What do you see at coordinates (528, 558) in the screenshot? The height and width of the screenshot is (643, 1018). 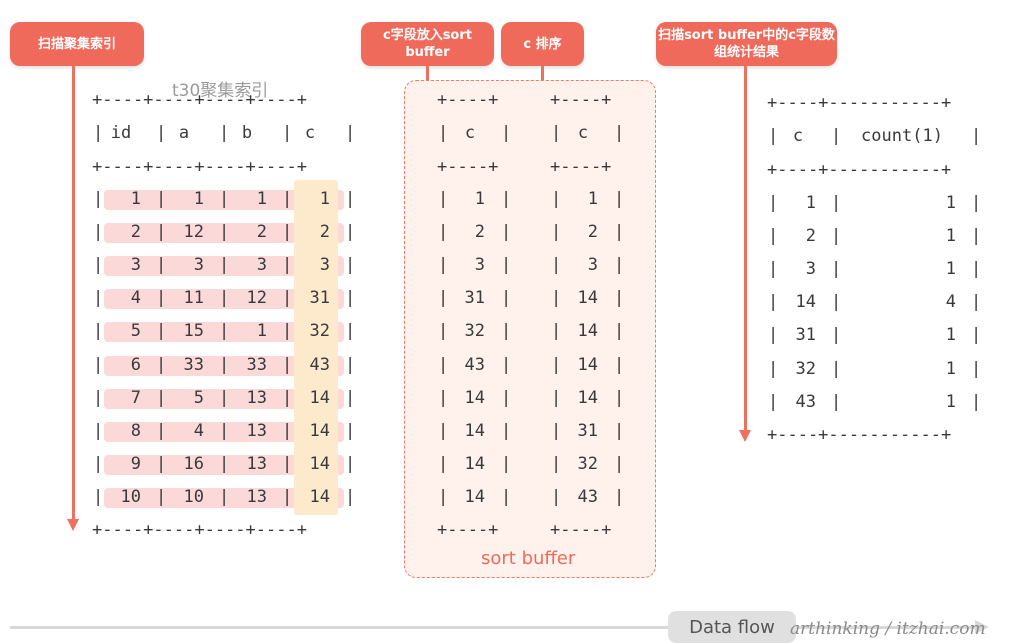 I see `sort-buffer-caption: sort buffer` at bounding box center [528, 558].